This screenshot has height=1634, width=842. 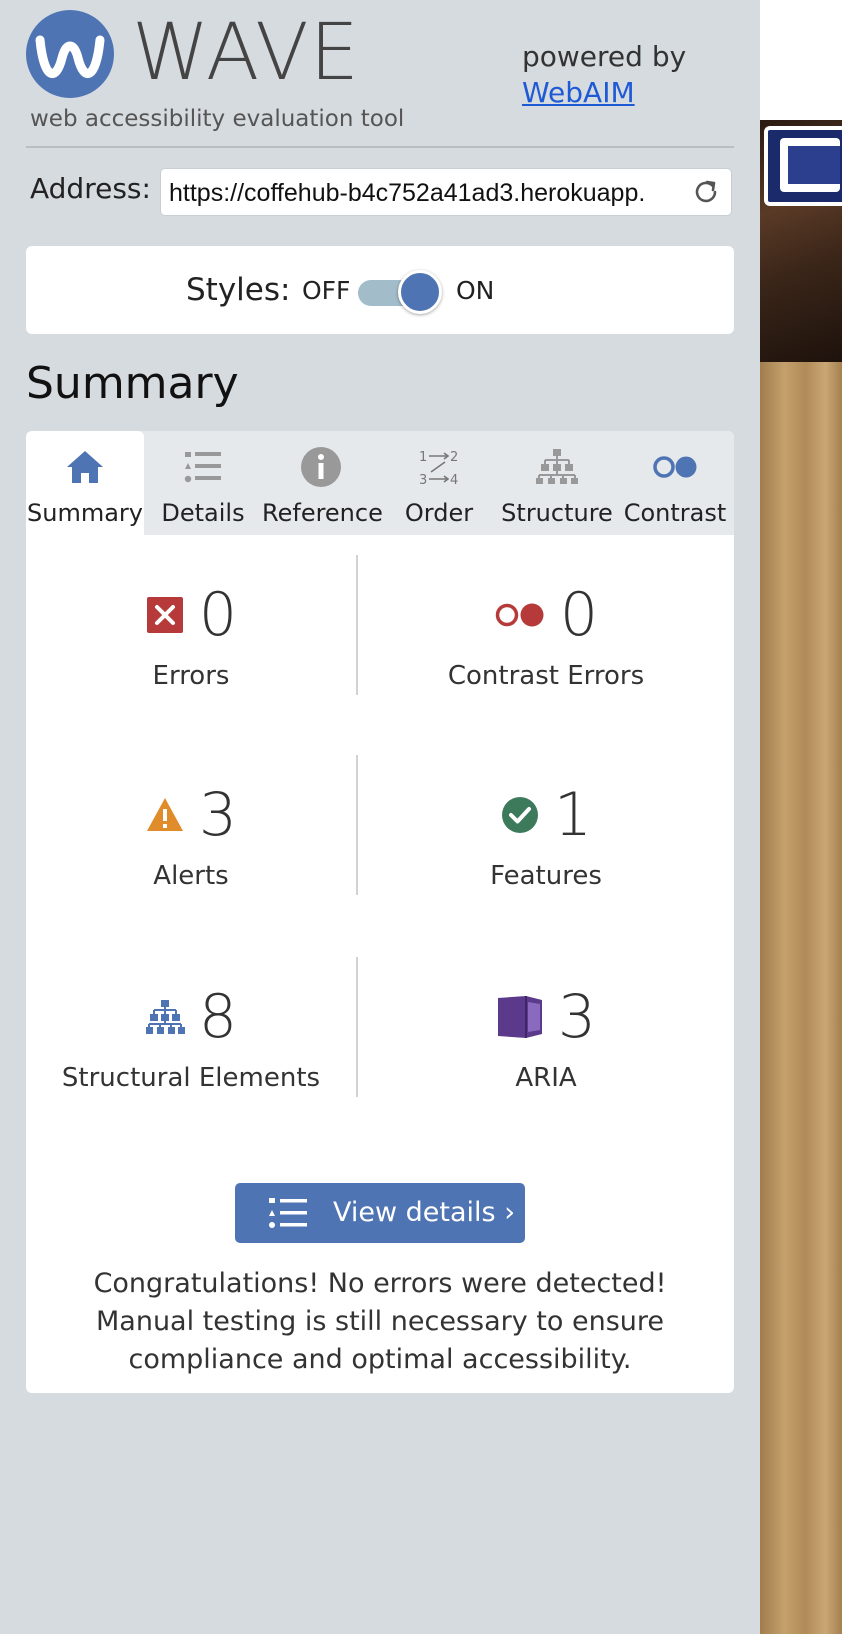 What do you see at coordinates (519, 815) in the screenshot?
I see `feature-icon` at bounding box center [519, 815].